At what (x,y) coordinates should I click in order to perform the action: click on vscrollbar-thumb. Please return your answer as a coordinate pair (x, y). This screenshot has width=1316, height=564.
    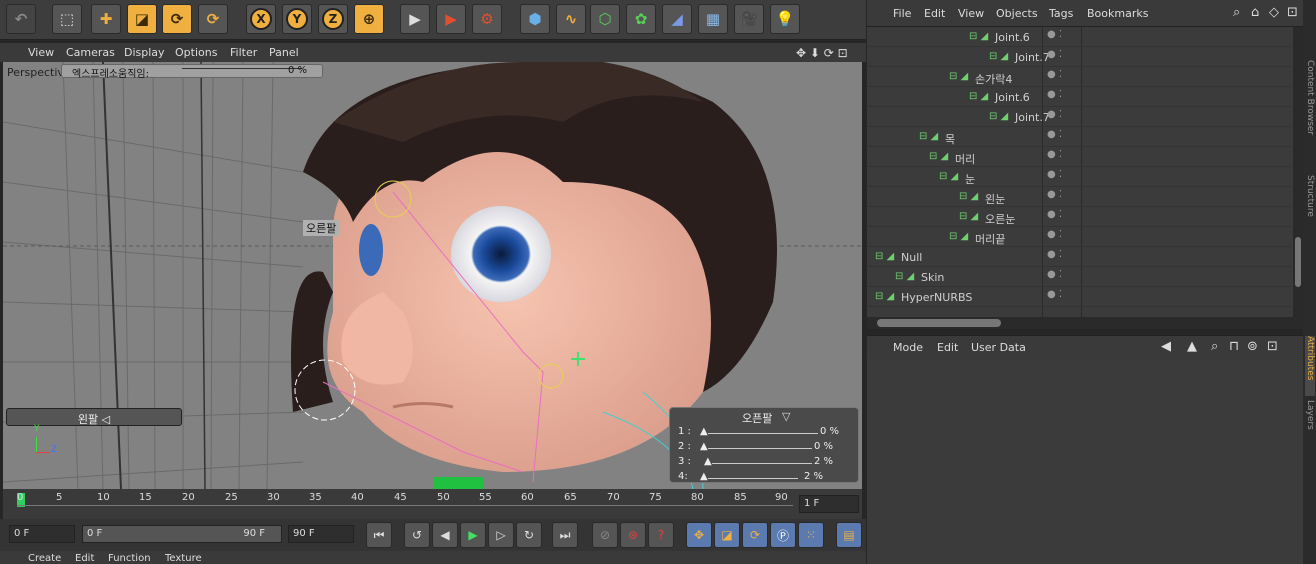
    Looking at the image, I should click on (1298, 262).